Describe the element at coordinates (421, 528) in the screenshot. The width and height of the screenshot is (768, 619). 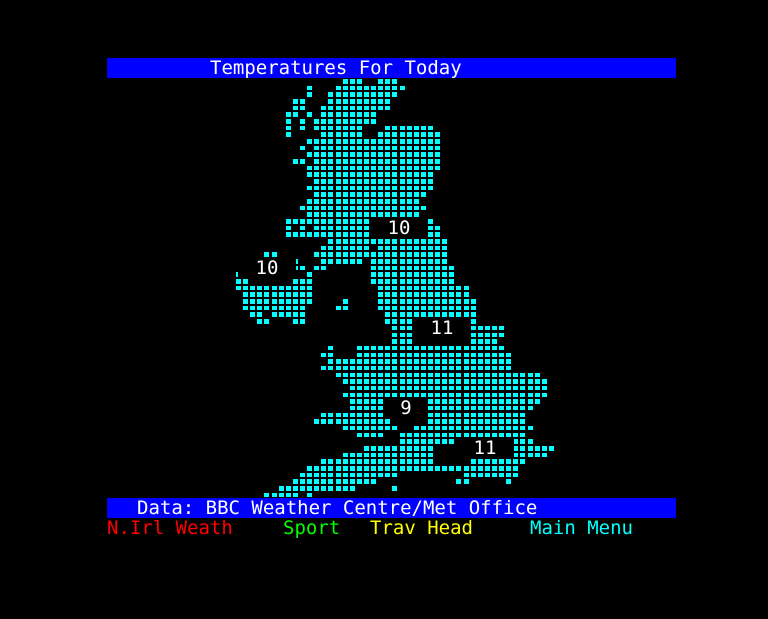
I see `fastext-yellow-travel-headlines: Trav Head` at that location.